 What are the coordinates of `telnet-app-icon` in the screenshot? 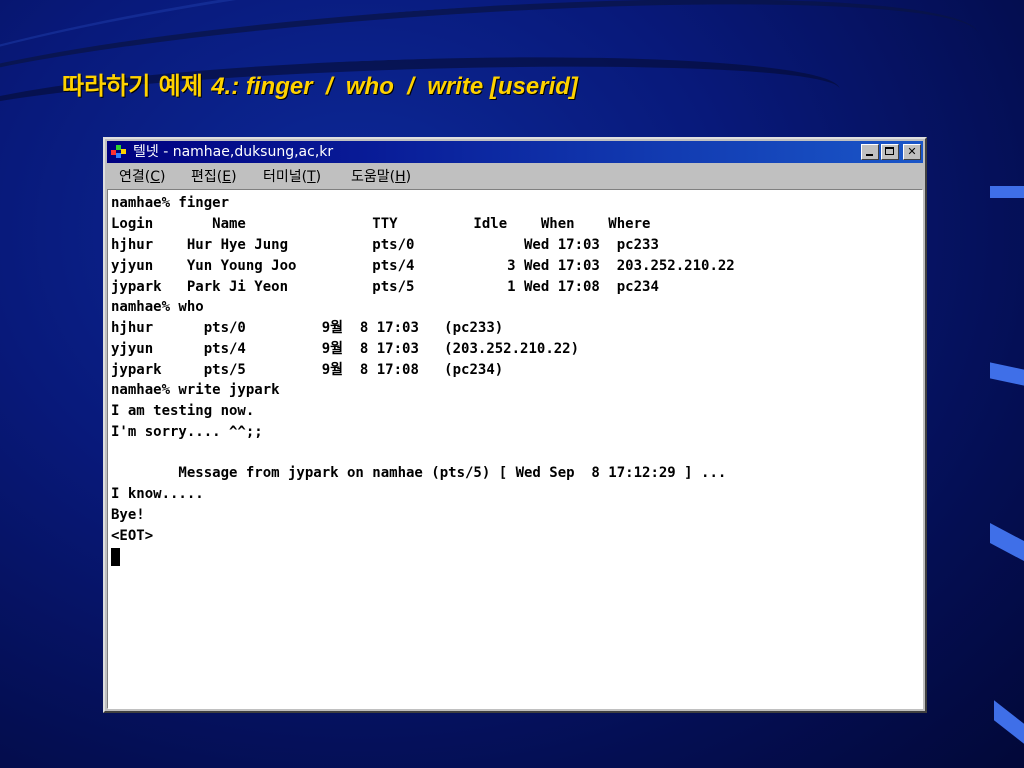 It's located at (119, 152).